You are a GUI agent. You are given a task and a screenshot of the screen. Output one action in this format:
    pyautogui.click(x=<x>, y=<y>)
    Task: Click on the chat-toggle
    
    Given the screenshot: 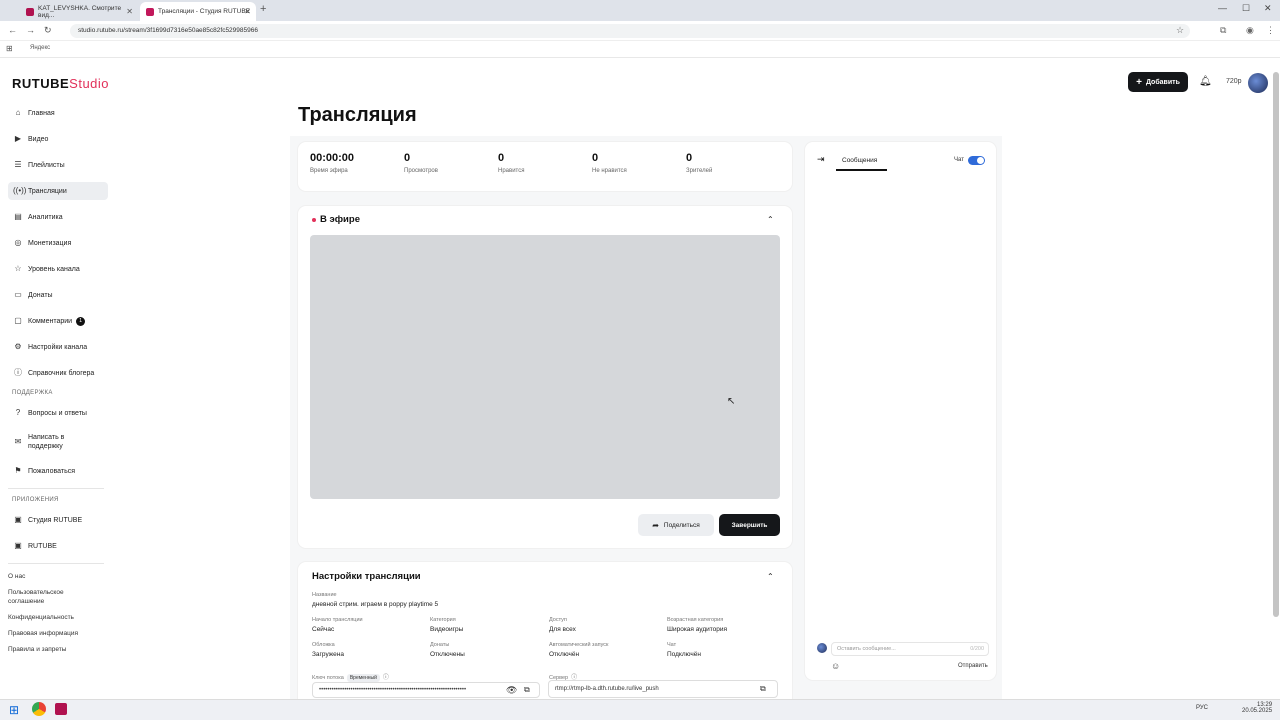 What is the action you would take?
    pyautogui.click(x=976, y=160)
    